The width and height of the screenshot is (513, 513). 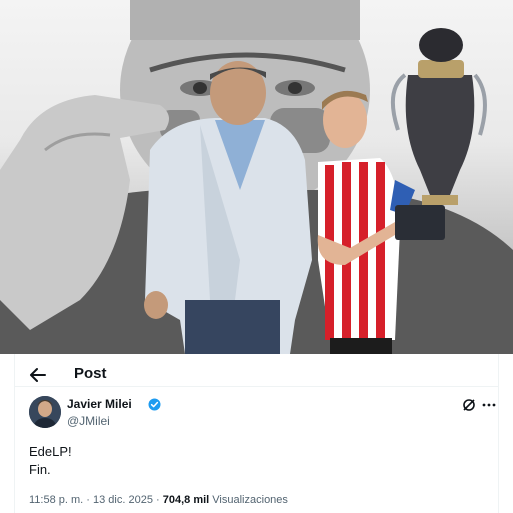 I want to click on trophy, so click(x=438, y=134).